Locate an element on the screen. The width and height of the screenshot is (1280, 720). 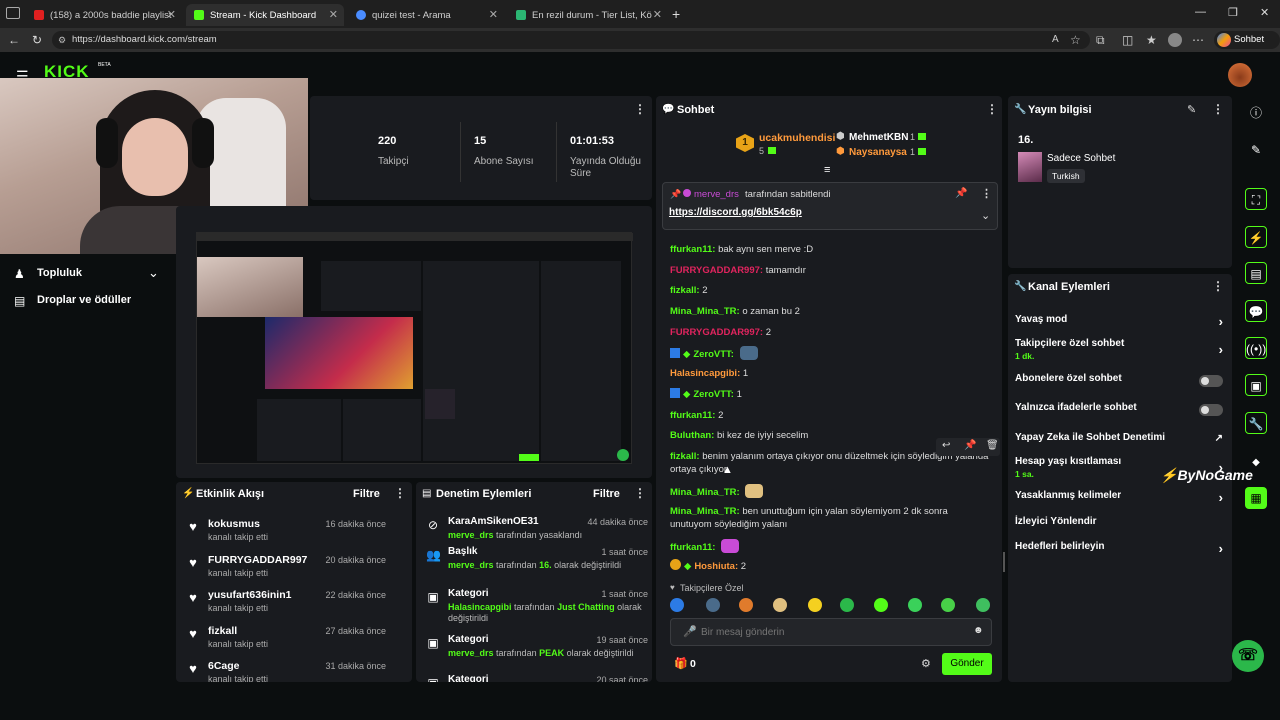
chat-message: FURRYGADDAR997: tamamdır is located at coordinates (830, 270).